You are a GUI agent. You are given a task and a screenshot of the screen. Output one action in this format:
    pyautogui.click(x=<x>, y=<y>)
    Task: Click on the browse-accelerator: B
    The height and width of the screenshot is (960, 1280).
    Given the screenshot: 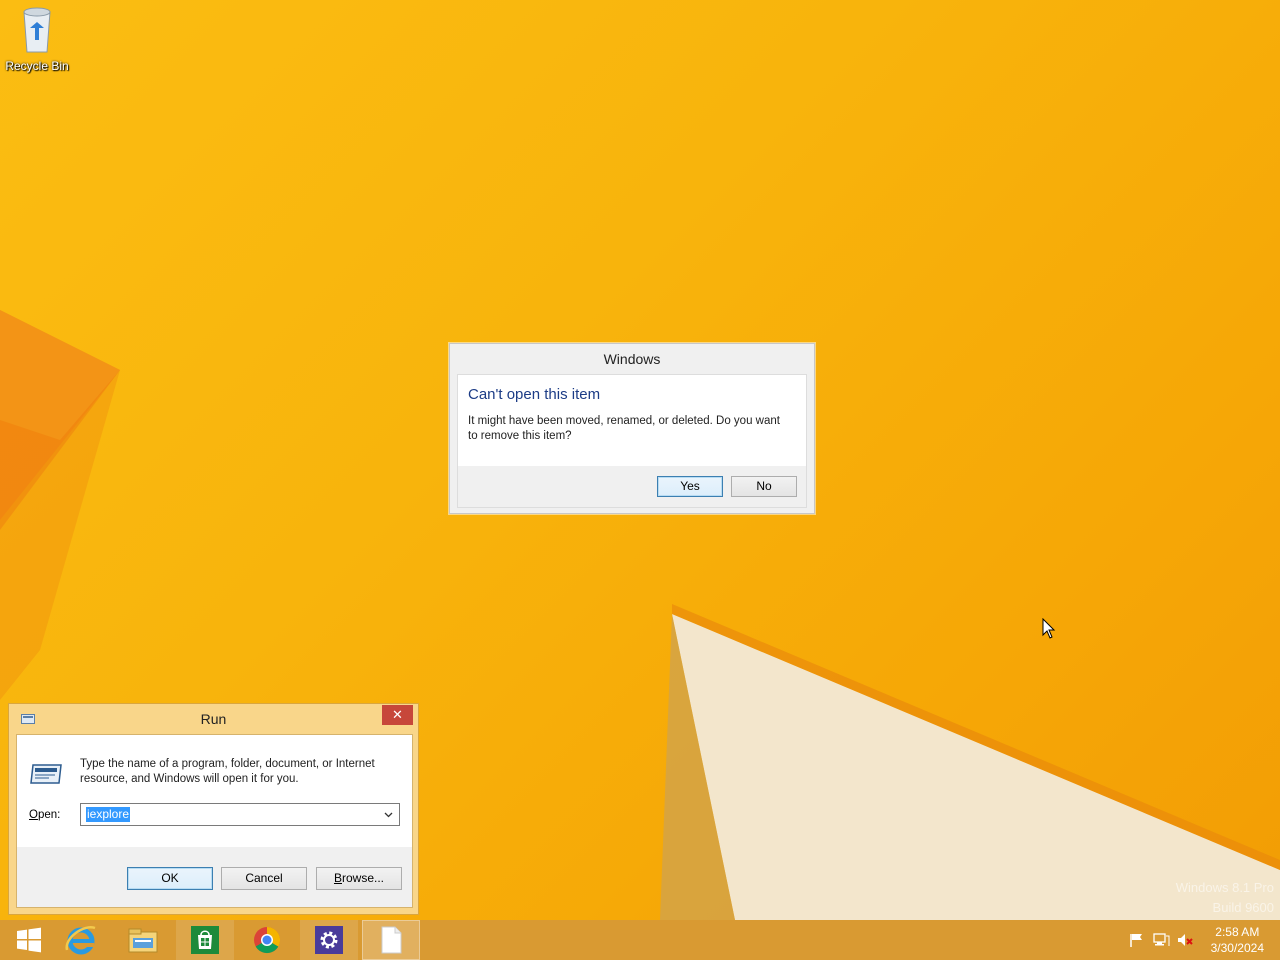 What is the action you would take?
    pyautogui.click(x=337, y=878)
    